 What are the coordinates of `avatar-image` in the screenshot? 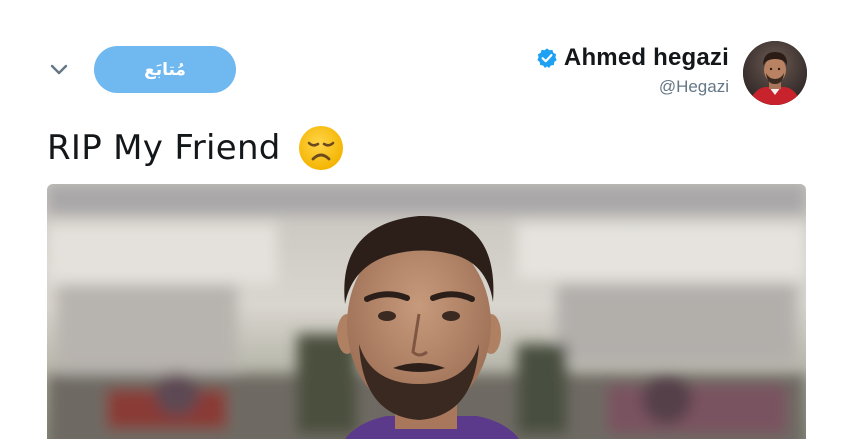 It's located at (775, 73).